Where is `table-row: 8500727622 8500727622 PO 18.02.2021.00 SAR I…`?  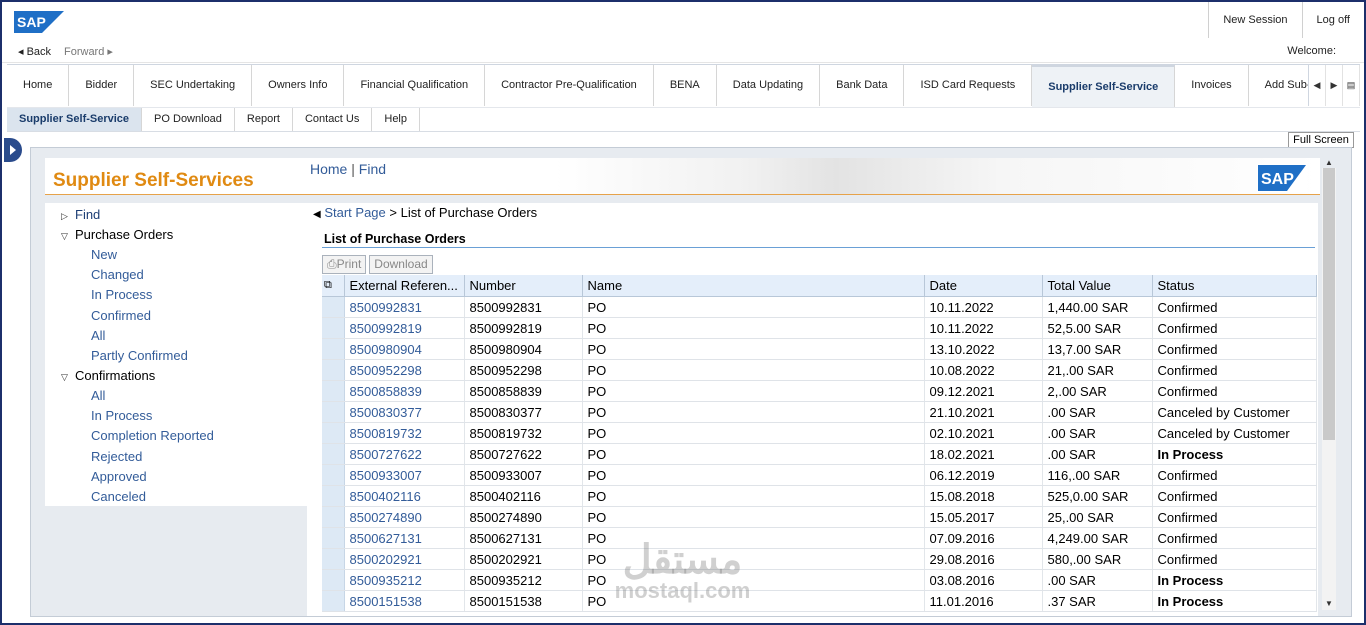 table-row: 8500727622 8500727622 PO 18.02.2021.00 SAR I… is located at coordinates (819, 454).